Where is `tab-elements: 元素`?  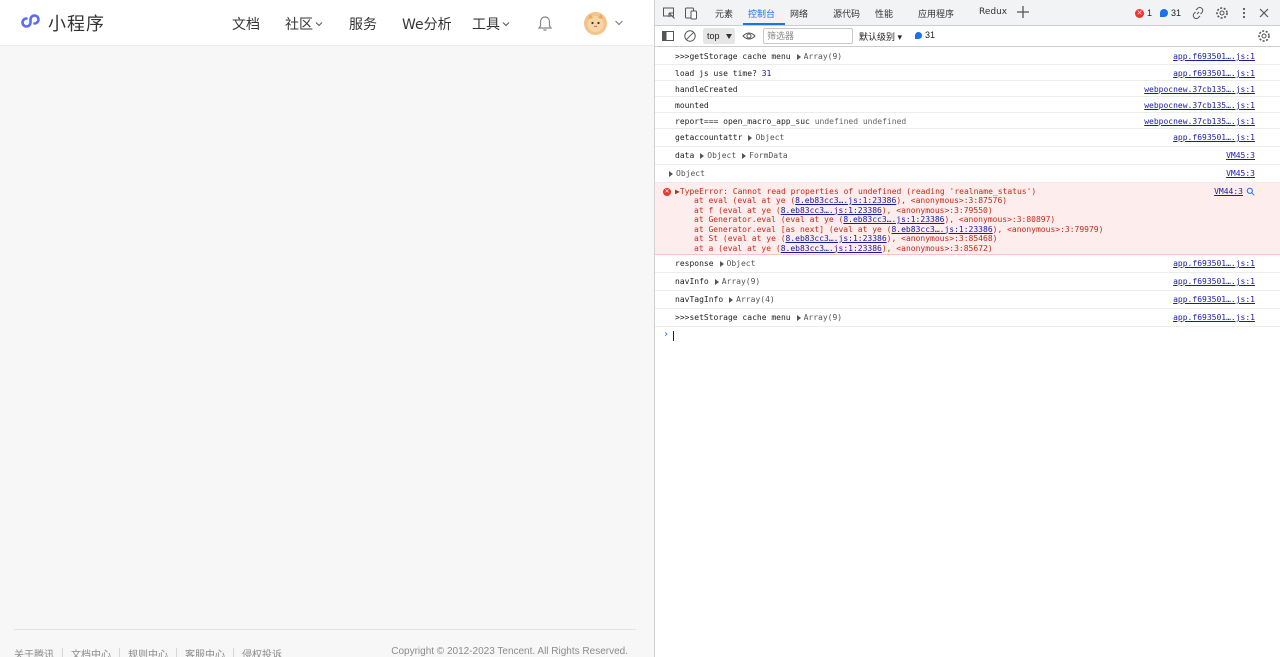
tab-elements: 元素 is located at coordinates (724, 13).